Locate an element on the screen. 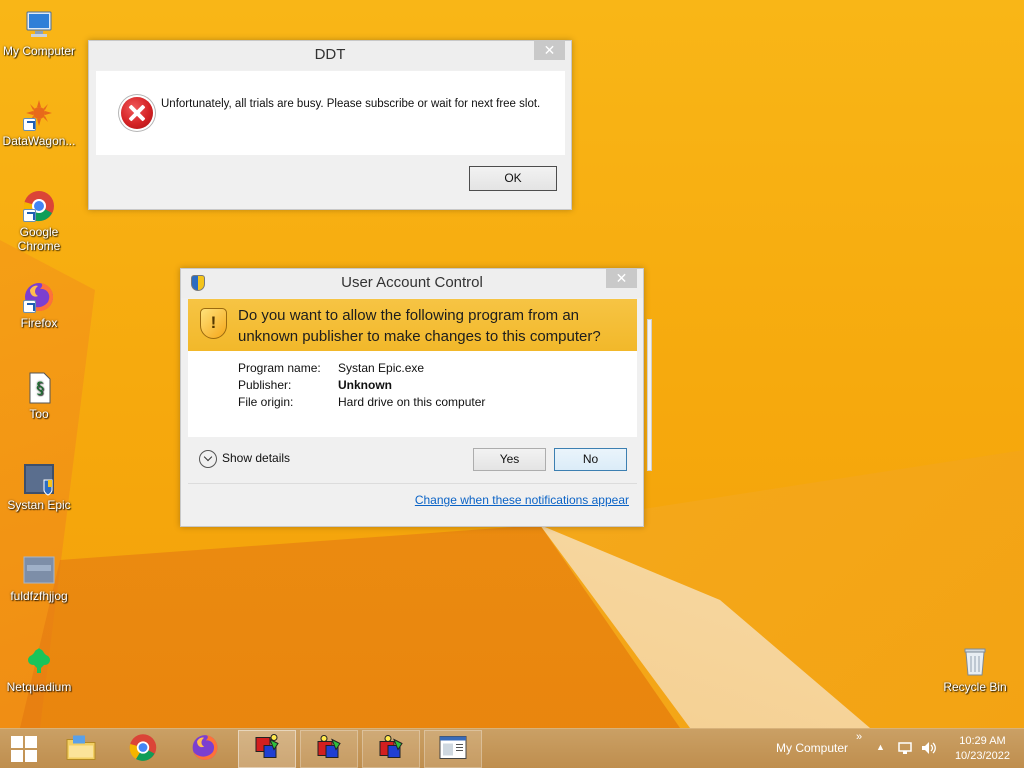 This screenshot has height=768, width=1024. desktop-icon-recycle-bin: Recycle Bin is located at coordinates (975, 669).